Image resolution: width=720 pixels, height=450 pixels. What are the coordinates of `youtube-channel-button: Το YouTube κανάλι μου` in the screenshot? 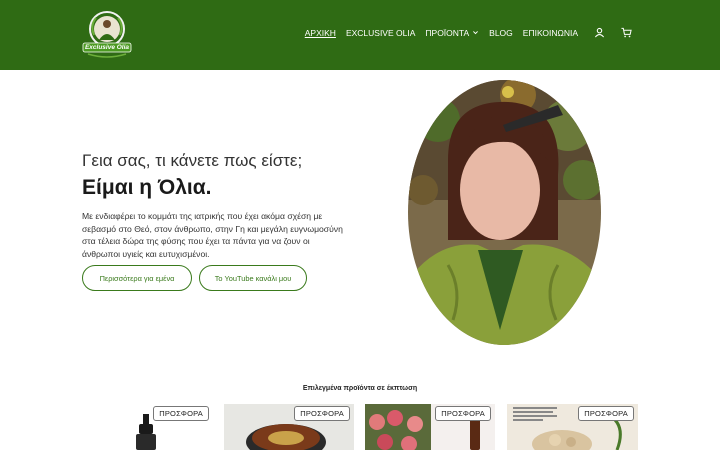 It's located at (253, 278).